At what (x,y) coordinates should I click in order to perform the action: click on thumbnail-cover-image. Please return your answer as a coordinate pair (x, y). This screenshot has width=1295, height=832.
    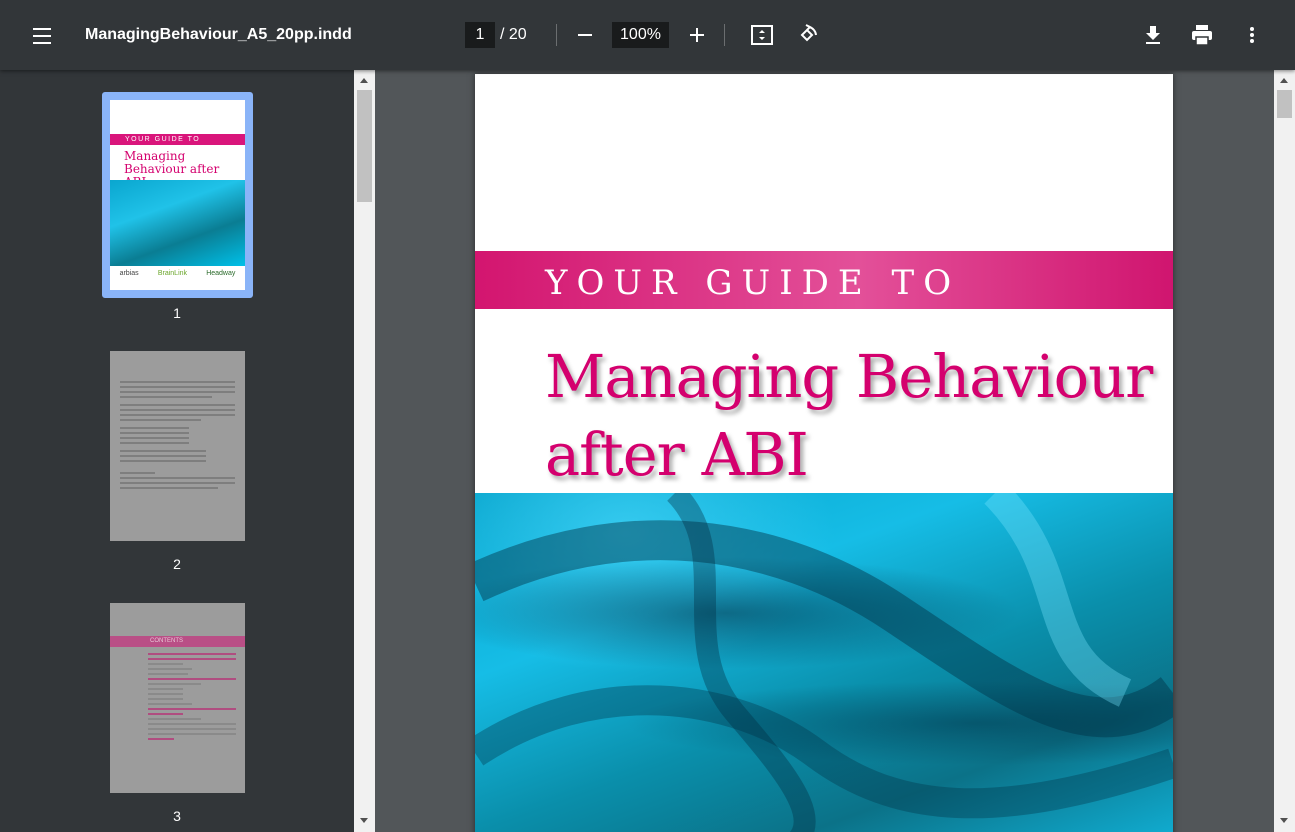
    Looking at the image, I should click on (177, 223).